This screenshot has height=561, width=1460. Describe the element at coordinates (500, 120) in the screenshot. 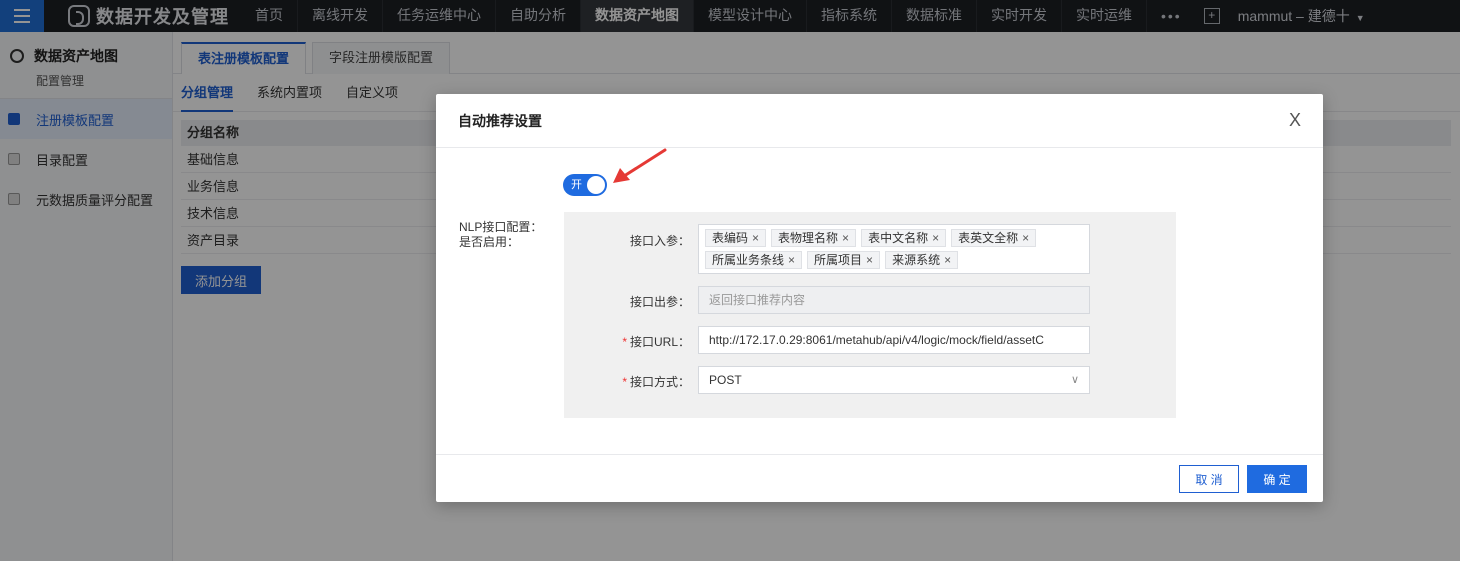

I see `dialog-title: 自动推荐设置` at that location.